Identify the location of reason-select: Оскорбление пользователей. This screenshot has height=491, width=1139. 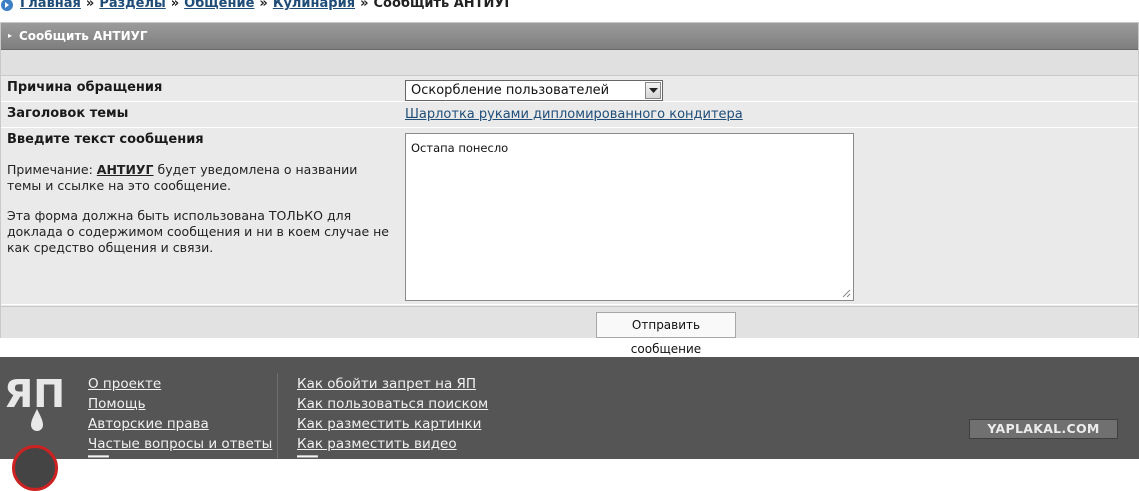
(534, 90).